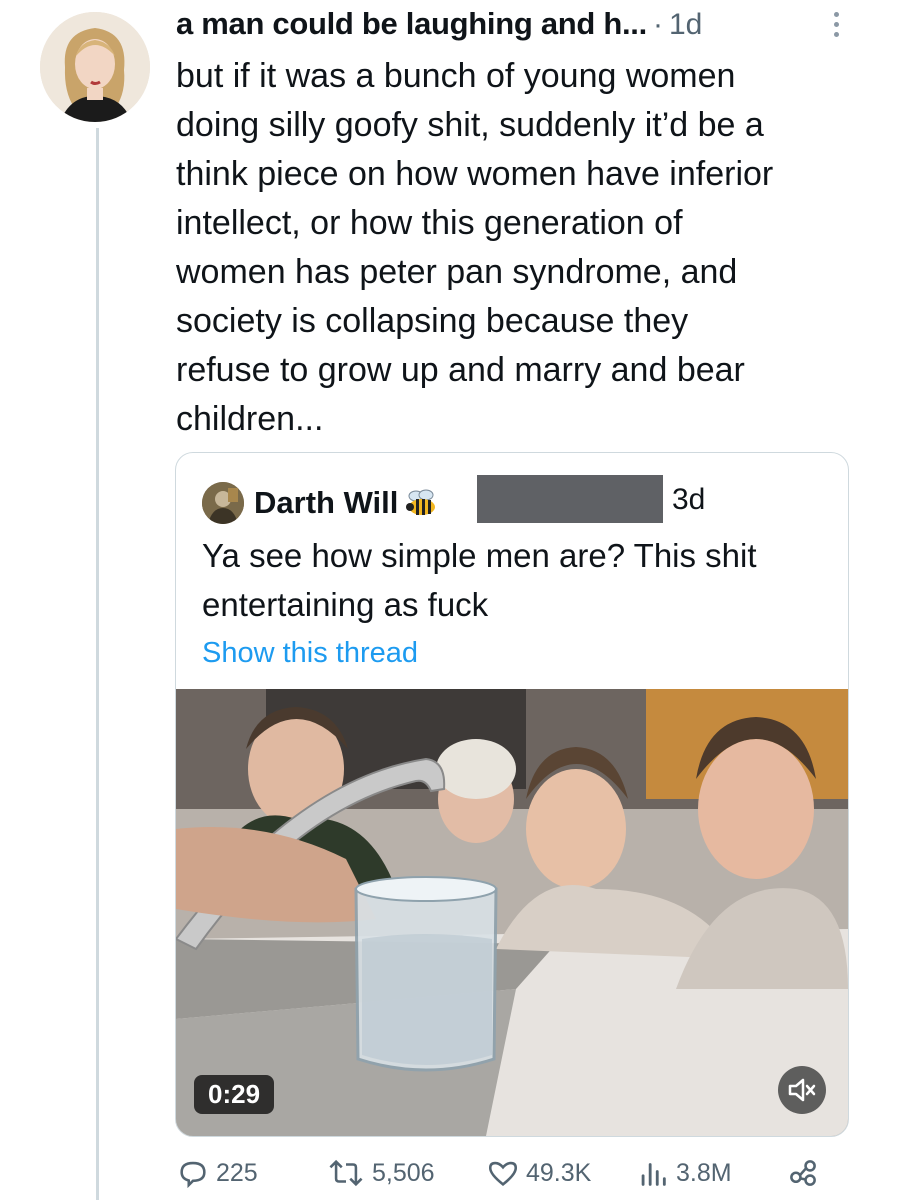 The width and height of the screenshot is (900, 1200). I want to click on quoted-header: Darth Will, so click(322, 503).